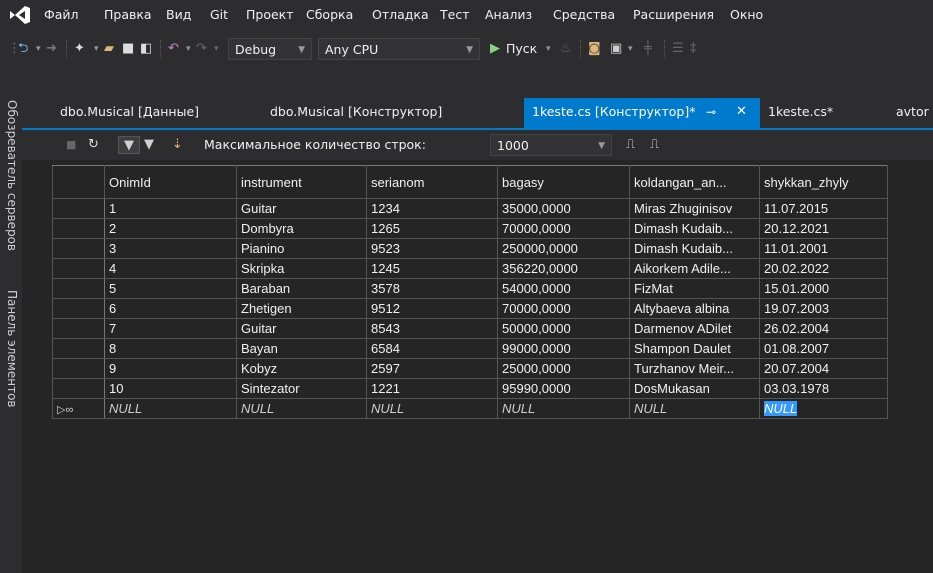 This screenshot has height=573, width=933. What do you see at coordinates (693, 49) in the screenshot?
I see `indent-icon: ‡` at bounding box center [693, 49].